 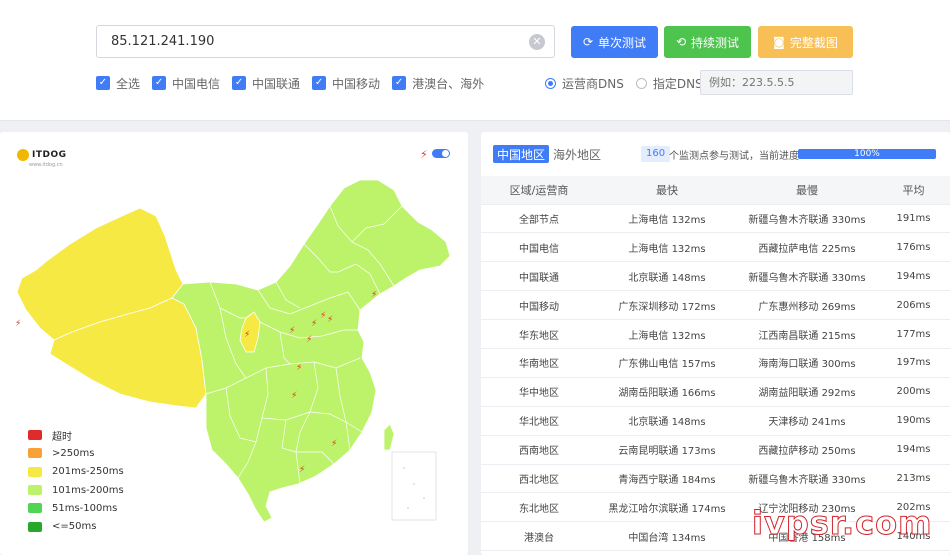 What do you see at coordinates (913, 276) in the screenshot?
I see `table-cell: 194ms` at bounding box center [913, 276].